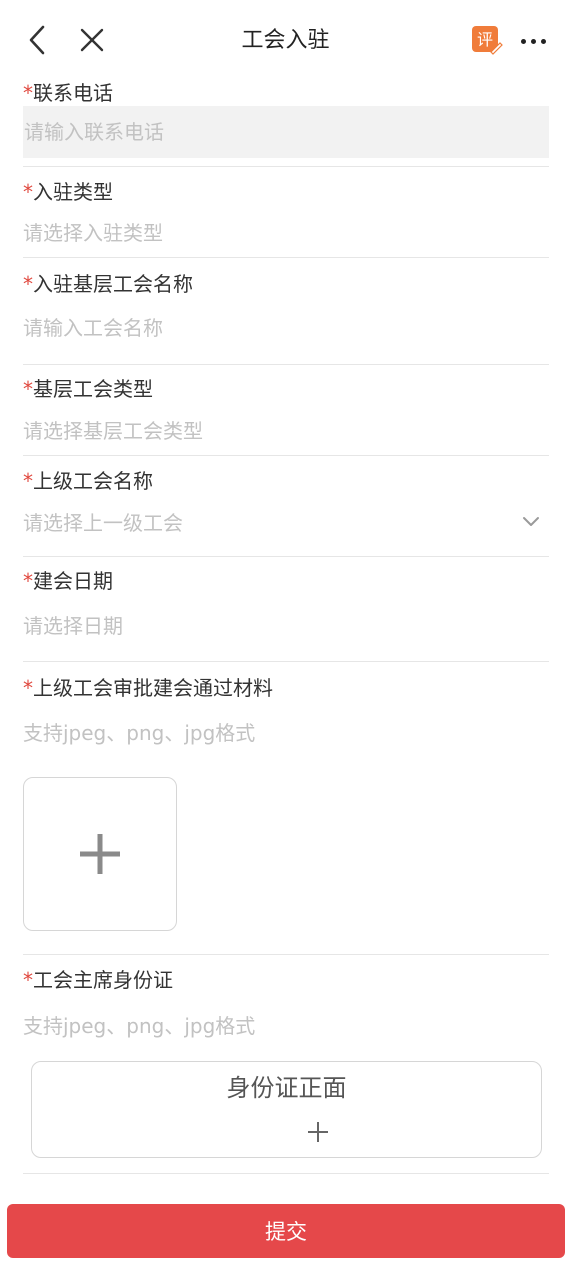 The height and width of the screenshot is (1280, 571). What do you see at coordinates (286, 306) in the screenshot?
I see `union-name-field: *入驻基层工会名称 请输入工会名称` at bounding box center [286, 306].